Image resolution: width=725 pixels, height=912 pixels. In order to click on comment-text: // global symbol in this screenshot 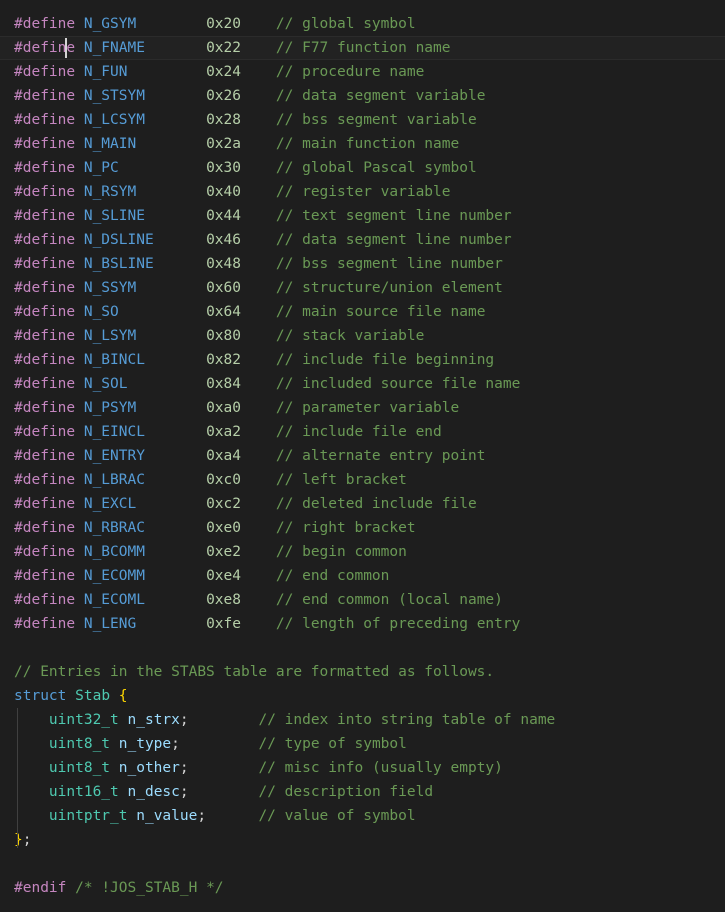, I will do `click(345, 24)`.